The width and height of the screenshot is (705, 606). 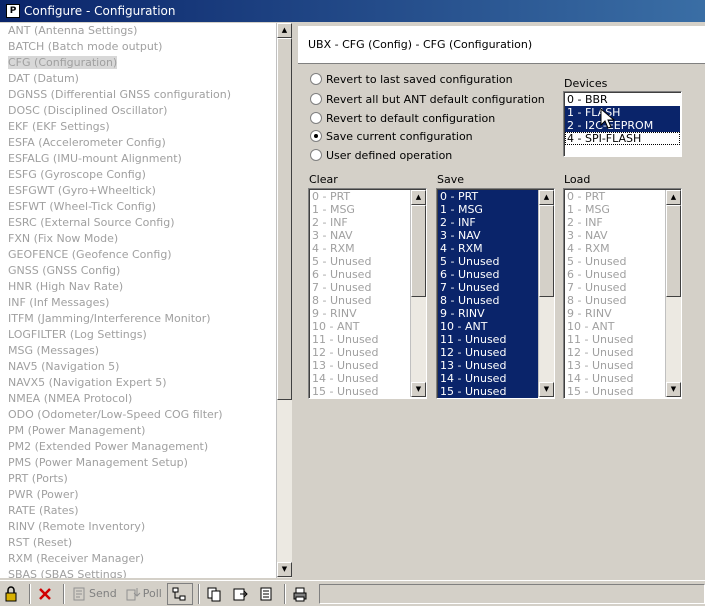 What do you see at coordinates (138, 79) in the screenshot?
I see `message-list-item: DAT (Datum)` at bounding box center [138, 79].